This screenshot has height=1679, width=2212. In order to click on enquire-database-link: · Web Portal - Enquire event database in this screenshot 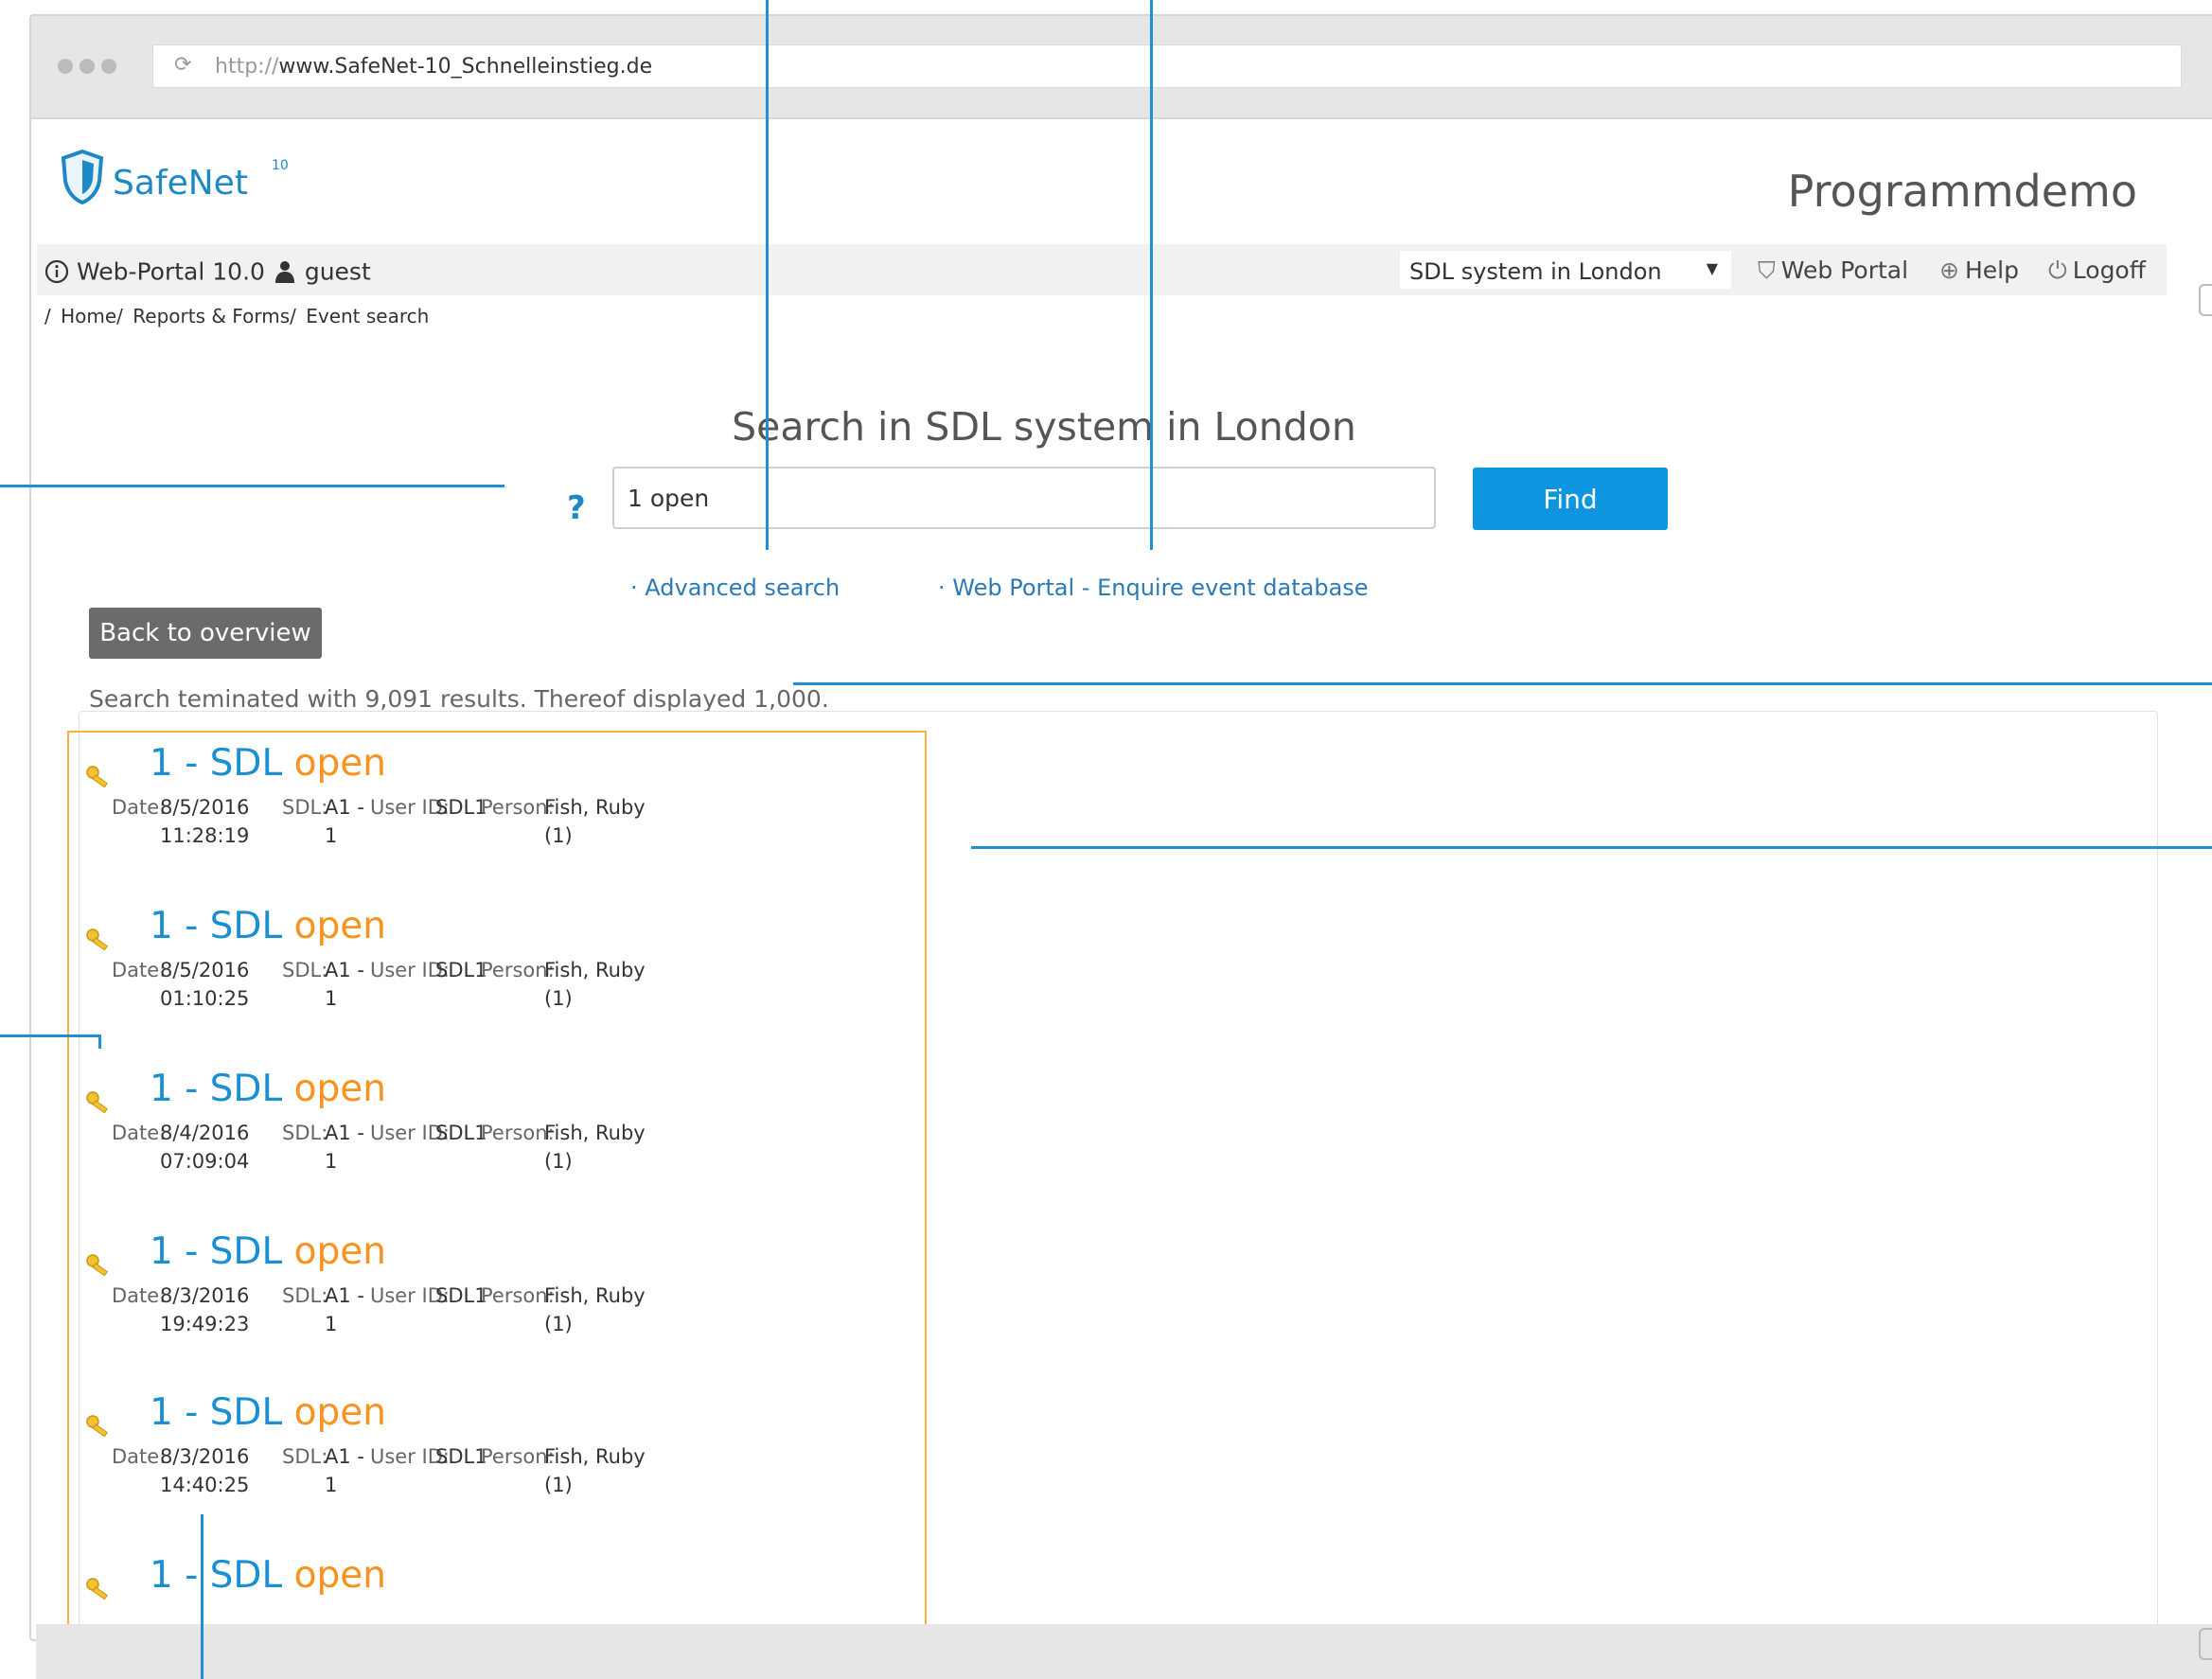, I will do `click(1154, 587)`.